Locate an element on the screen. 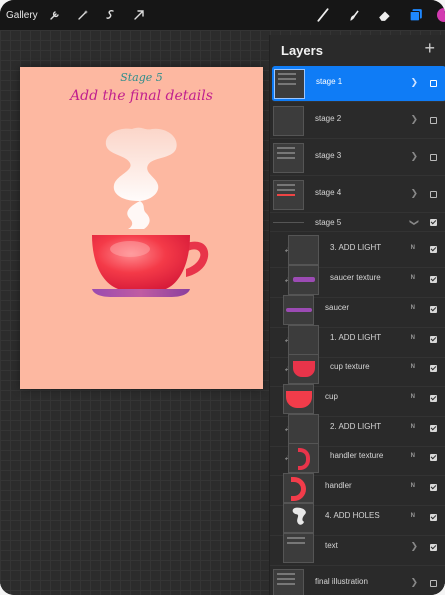 This screenshot has height=595, width=445. gallery-button: Gallery is located at coordinates (22, 15).